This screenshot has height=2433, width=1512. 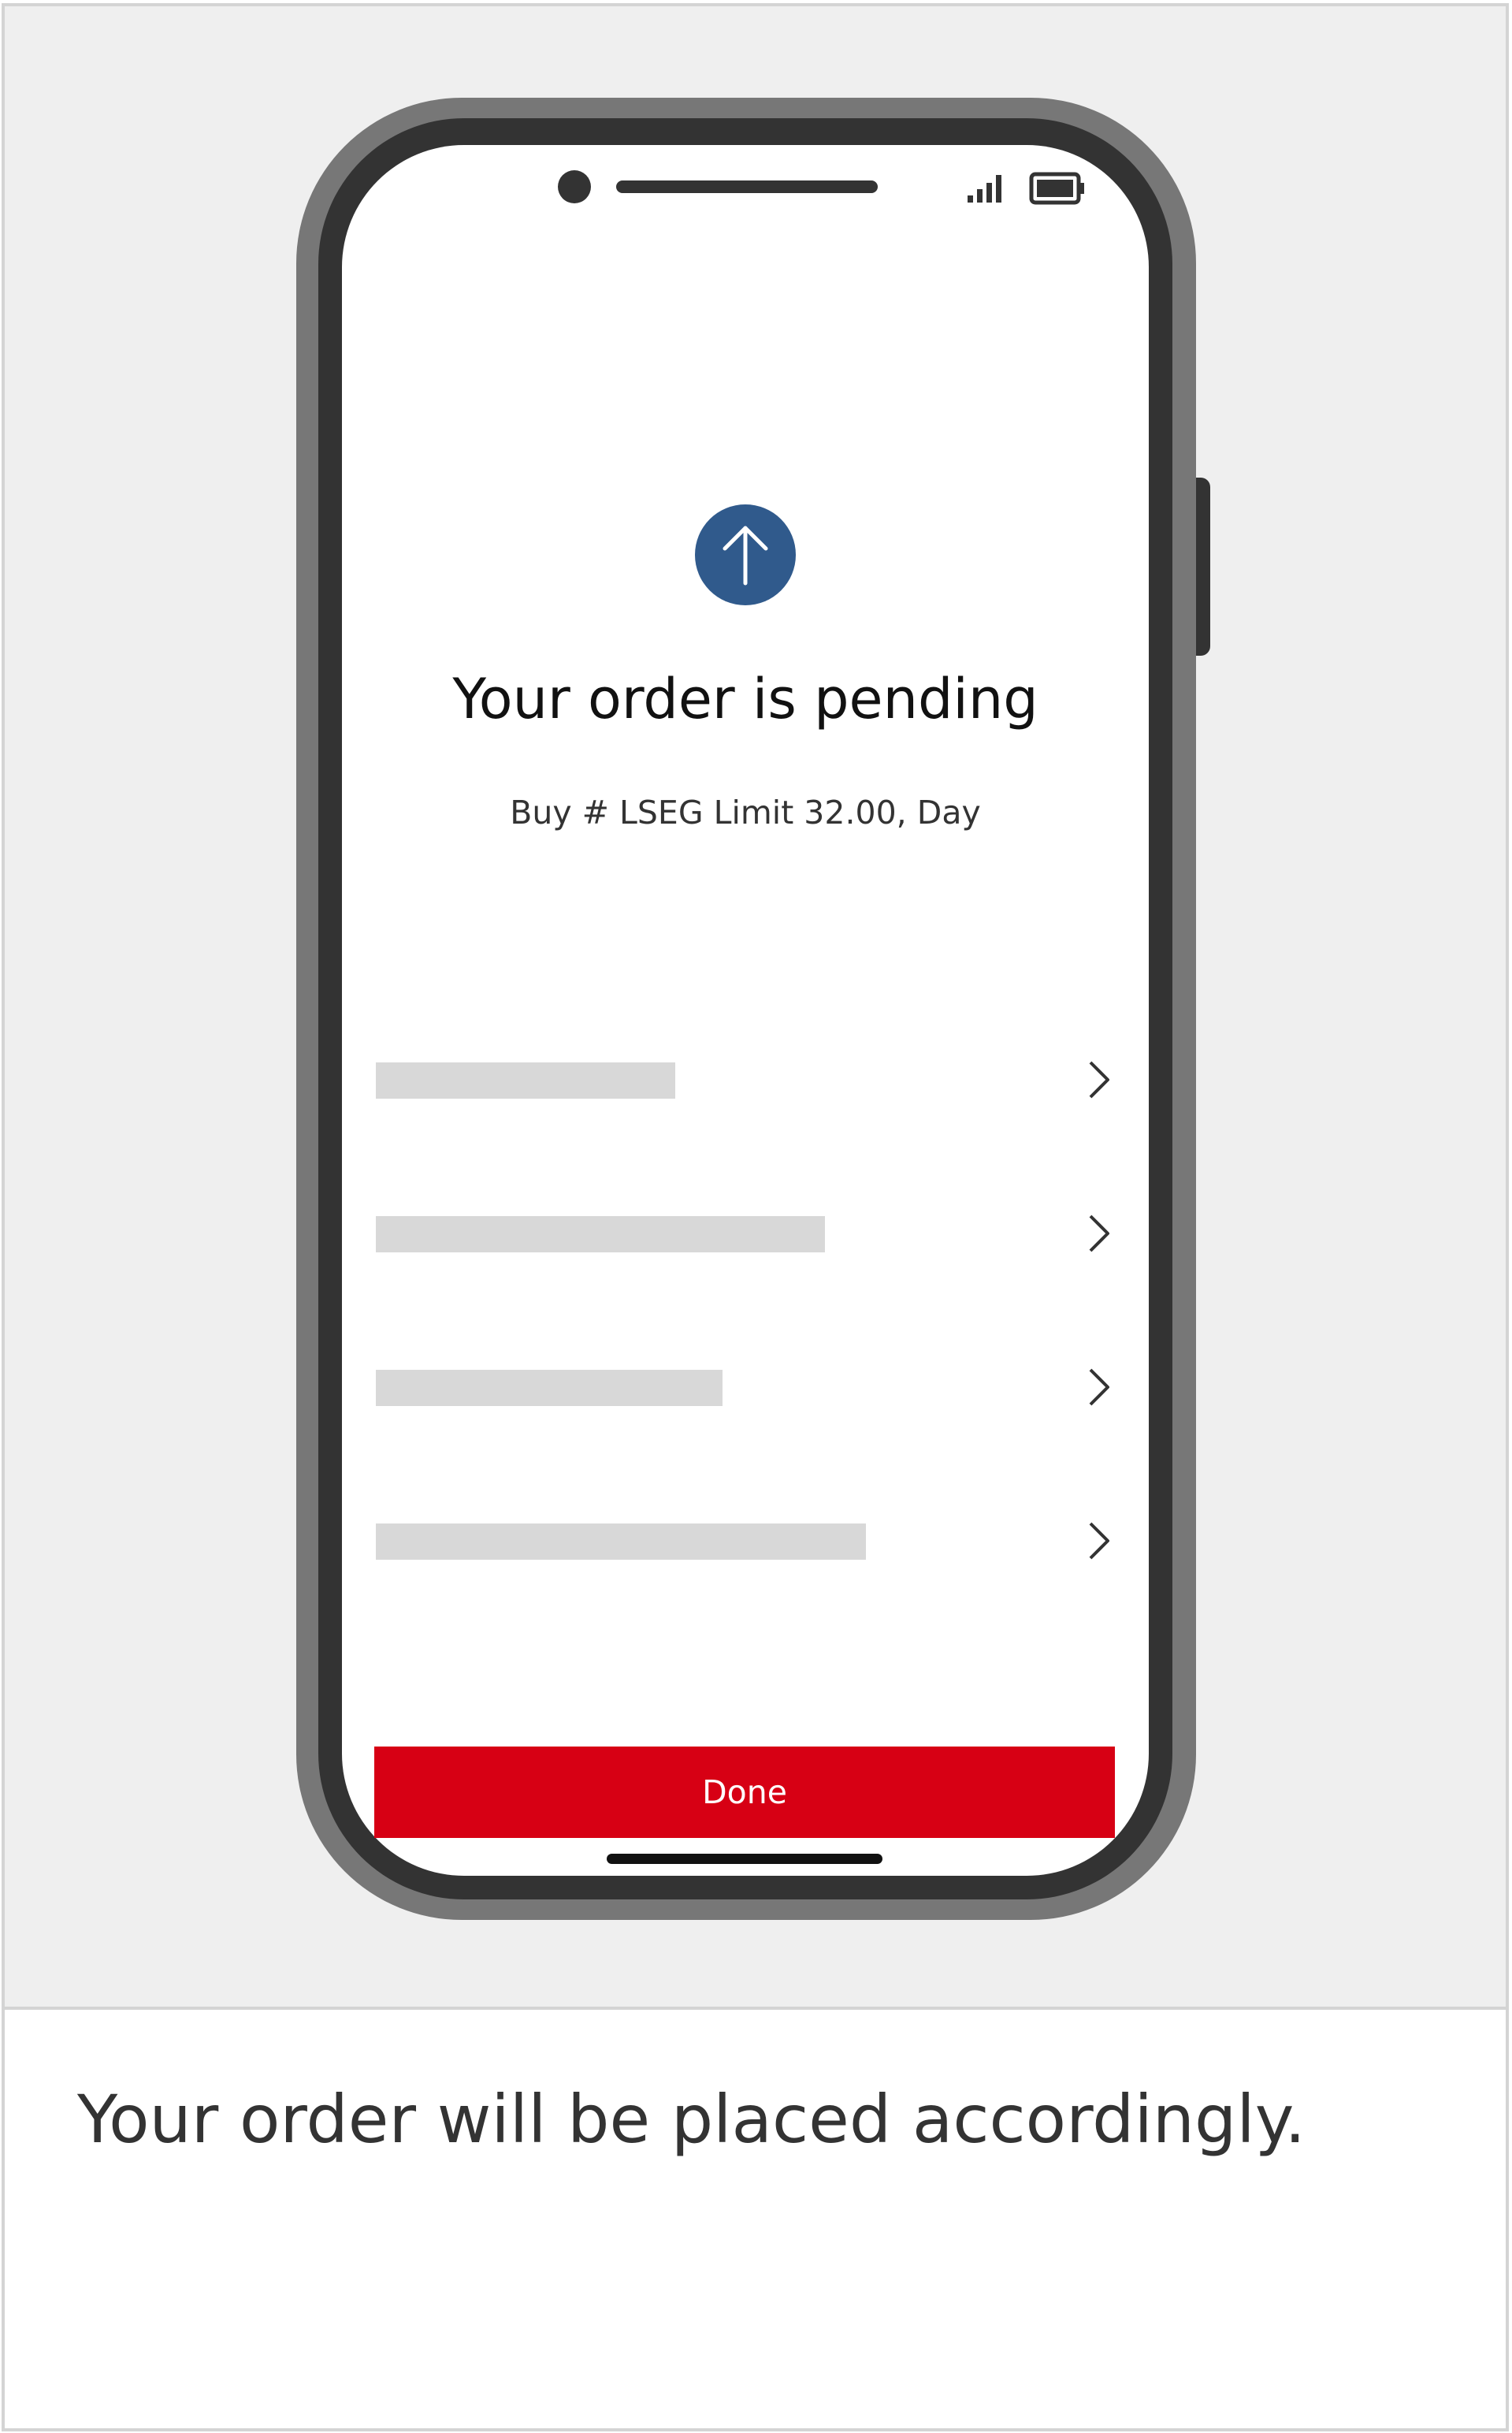 I want to click on speaker-grille, so click(x=747, y=186).